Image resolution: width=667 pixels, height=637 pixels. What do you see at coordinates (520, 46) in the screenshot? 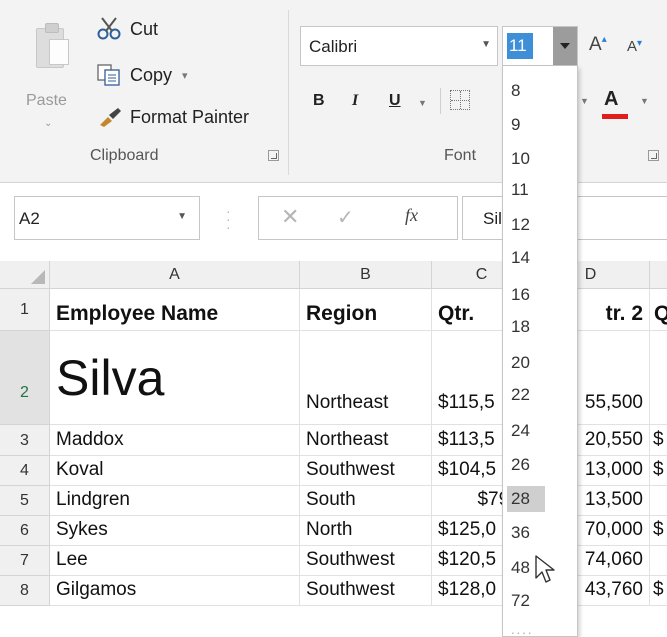
I see `font-size-value: 11` at bounding box center [520, 46].